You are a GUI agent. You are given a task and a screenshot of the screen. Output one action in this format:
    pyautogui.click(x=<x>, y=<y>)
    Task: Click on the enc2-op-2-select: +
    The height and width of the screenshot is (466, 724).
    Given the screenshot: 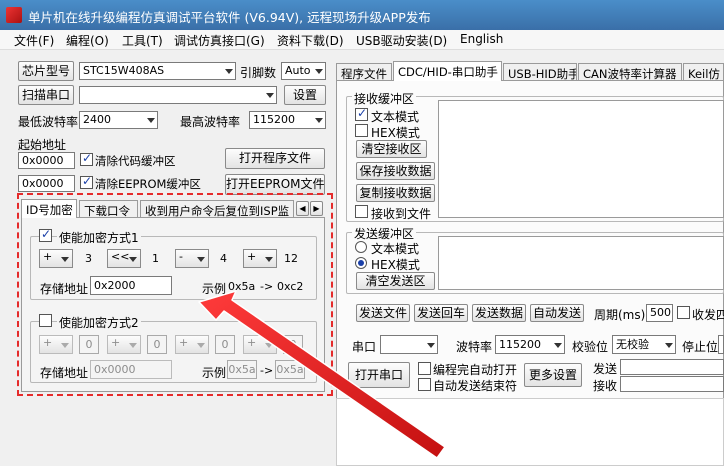 What is the action you would take?
    pyautogui.click(x=124, y=344)
    